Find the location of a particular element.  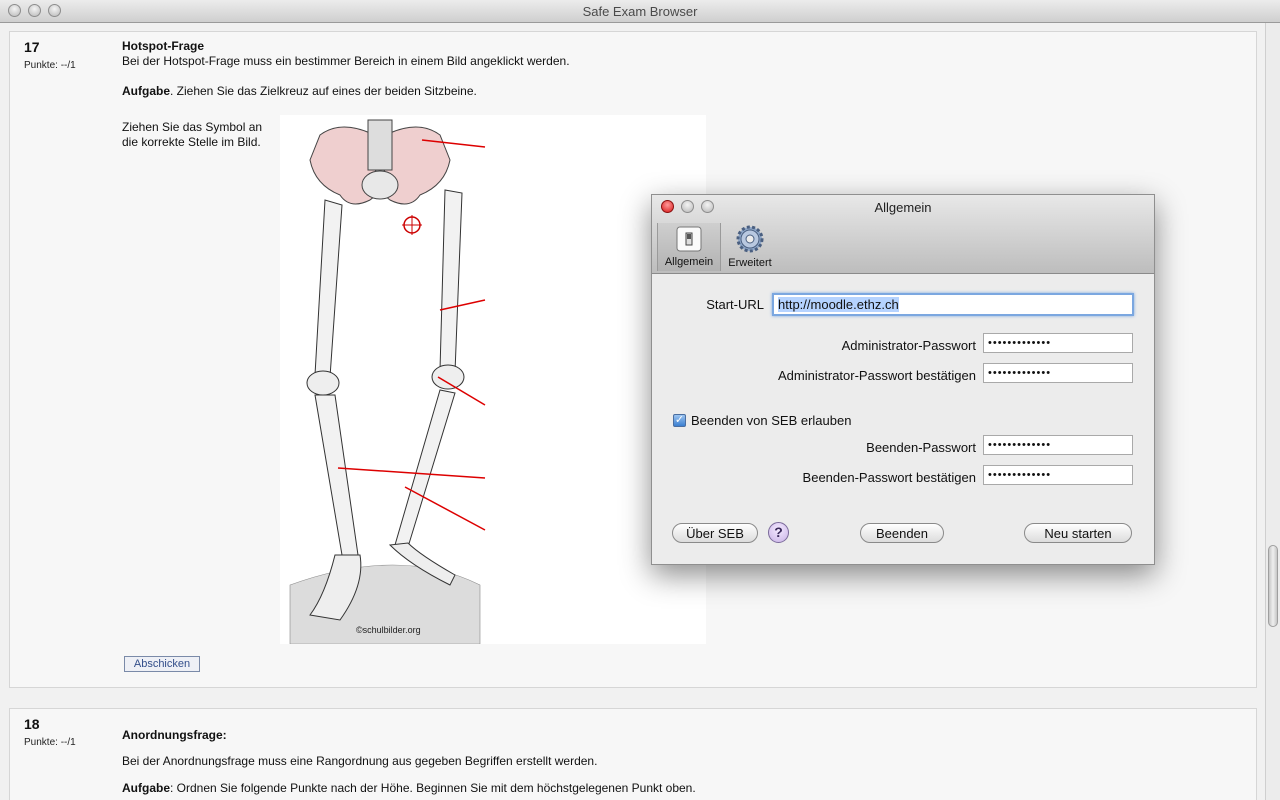

quit-password-label: Beenden-Passwort is located at coordinates (921, 447).